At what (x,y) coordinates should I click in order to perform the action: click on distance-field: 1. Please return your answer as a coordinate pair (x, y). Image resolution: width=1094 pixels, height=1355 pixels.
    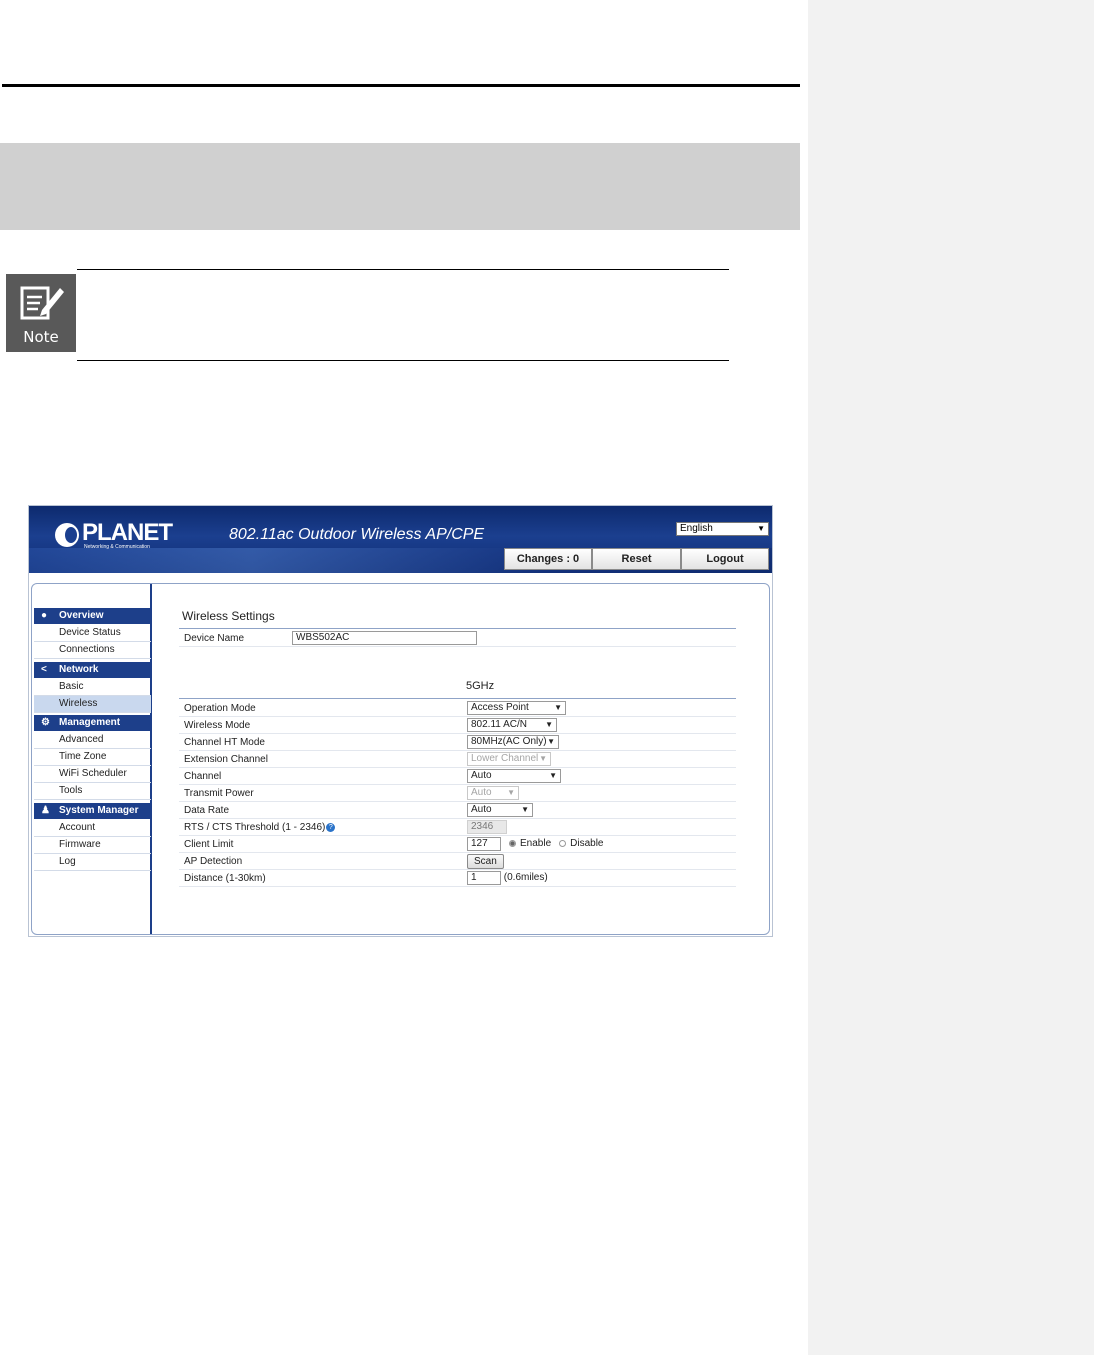
    Looking at the image, I should click on (484, 878).